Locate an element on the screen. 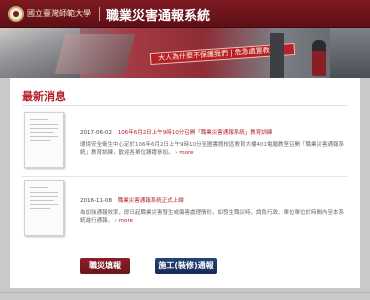 The image size is (370, 300). news-title-link: 職業災害通報系統正式上線 is located at coordinates (151, 201).